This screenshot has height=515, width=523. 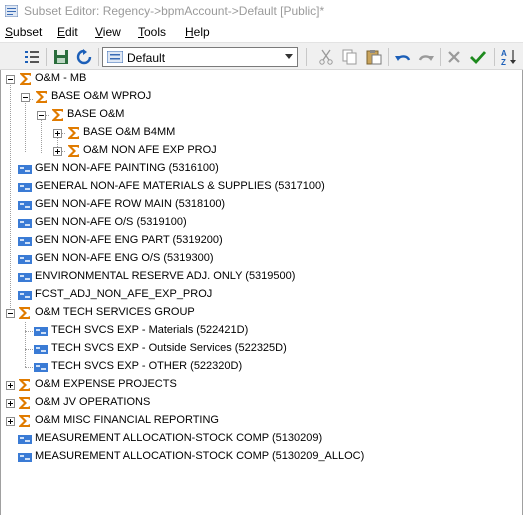 I want to click on menu-edit-accel: E, so click(x=61, y=32).